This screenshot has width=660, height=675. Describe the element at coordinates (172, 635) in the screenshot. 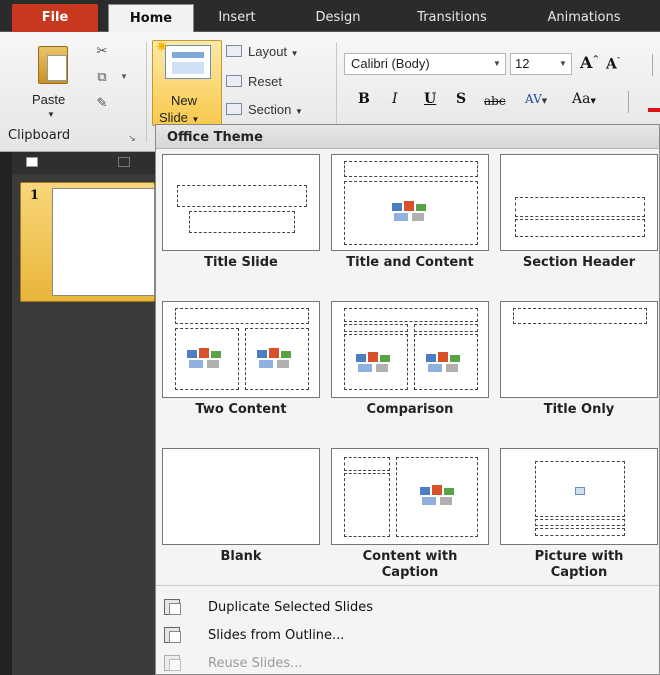

I see `outline-slides-icon` at that location.